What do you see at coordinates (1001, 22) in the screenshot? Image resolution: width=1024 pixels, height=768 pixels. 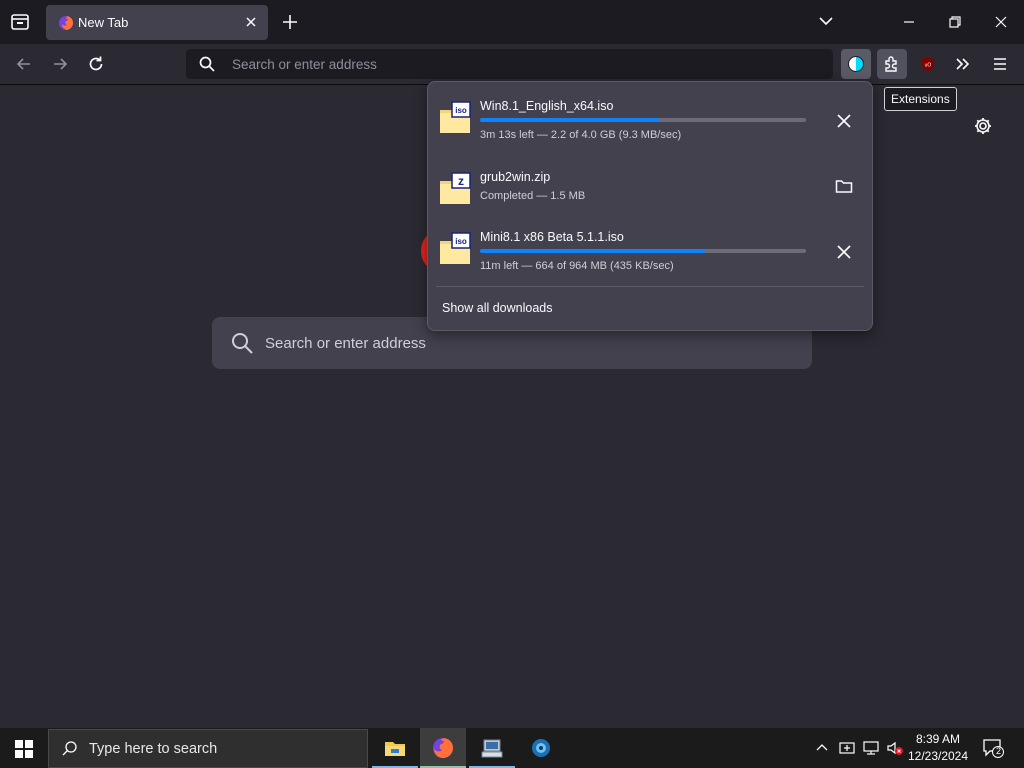 I see `close-window-icon` at bounding box center [1001, 22].